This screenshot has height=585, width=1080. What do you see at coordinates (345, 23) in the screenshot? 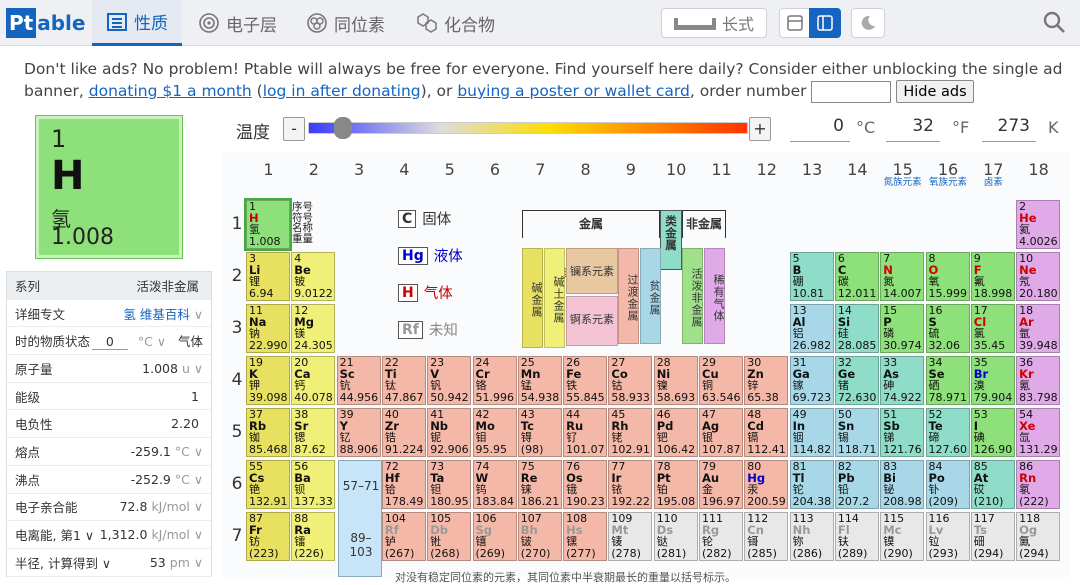
I see `tab-isotopes: 同位素` at bounding box center [345, 23].